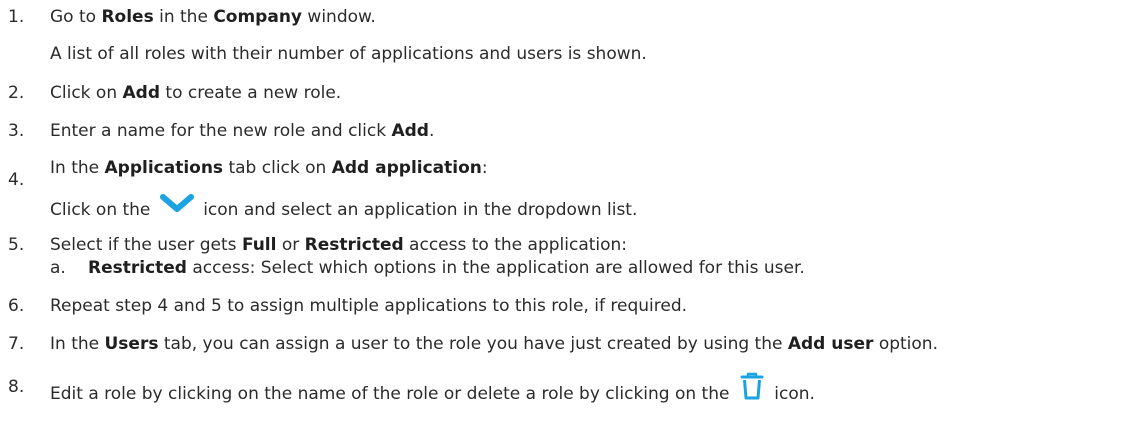 The height and width of the screenshot is (439, 1143). I want to click on chevron-down-icon, so click(177, 209).